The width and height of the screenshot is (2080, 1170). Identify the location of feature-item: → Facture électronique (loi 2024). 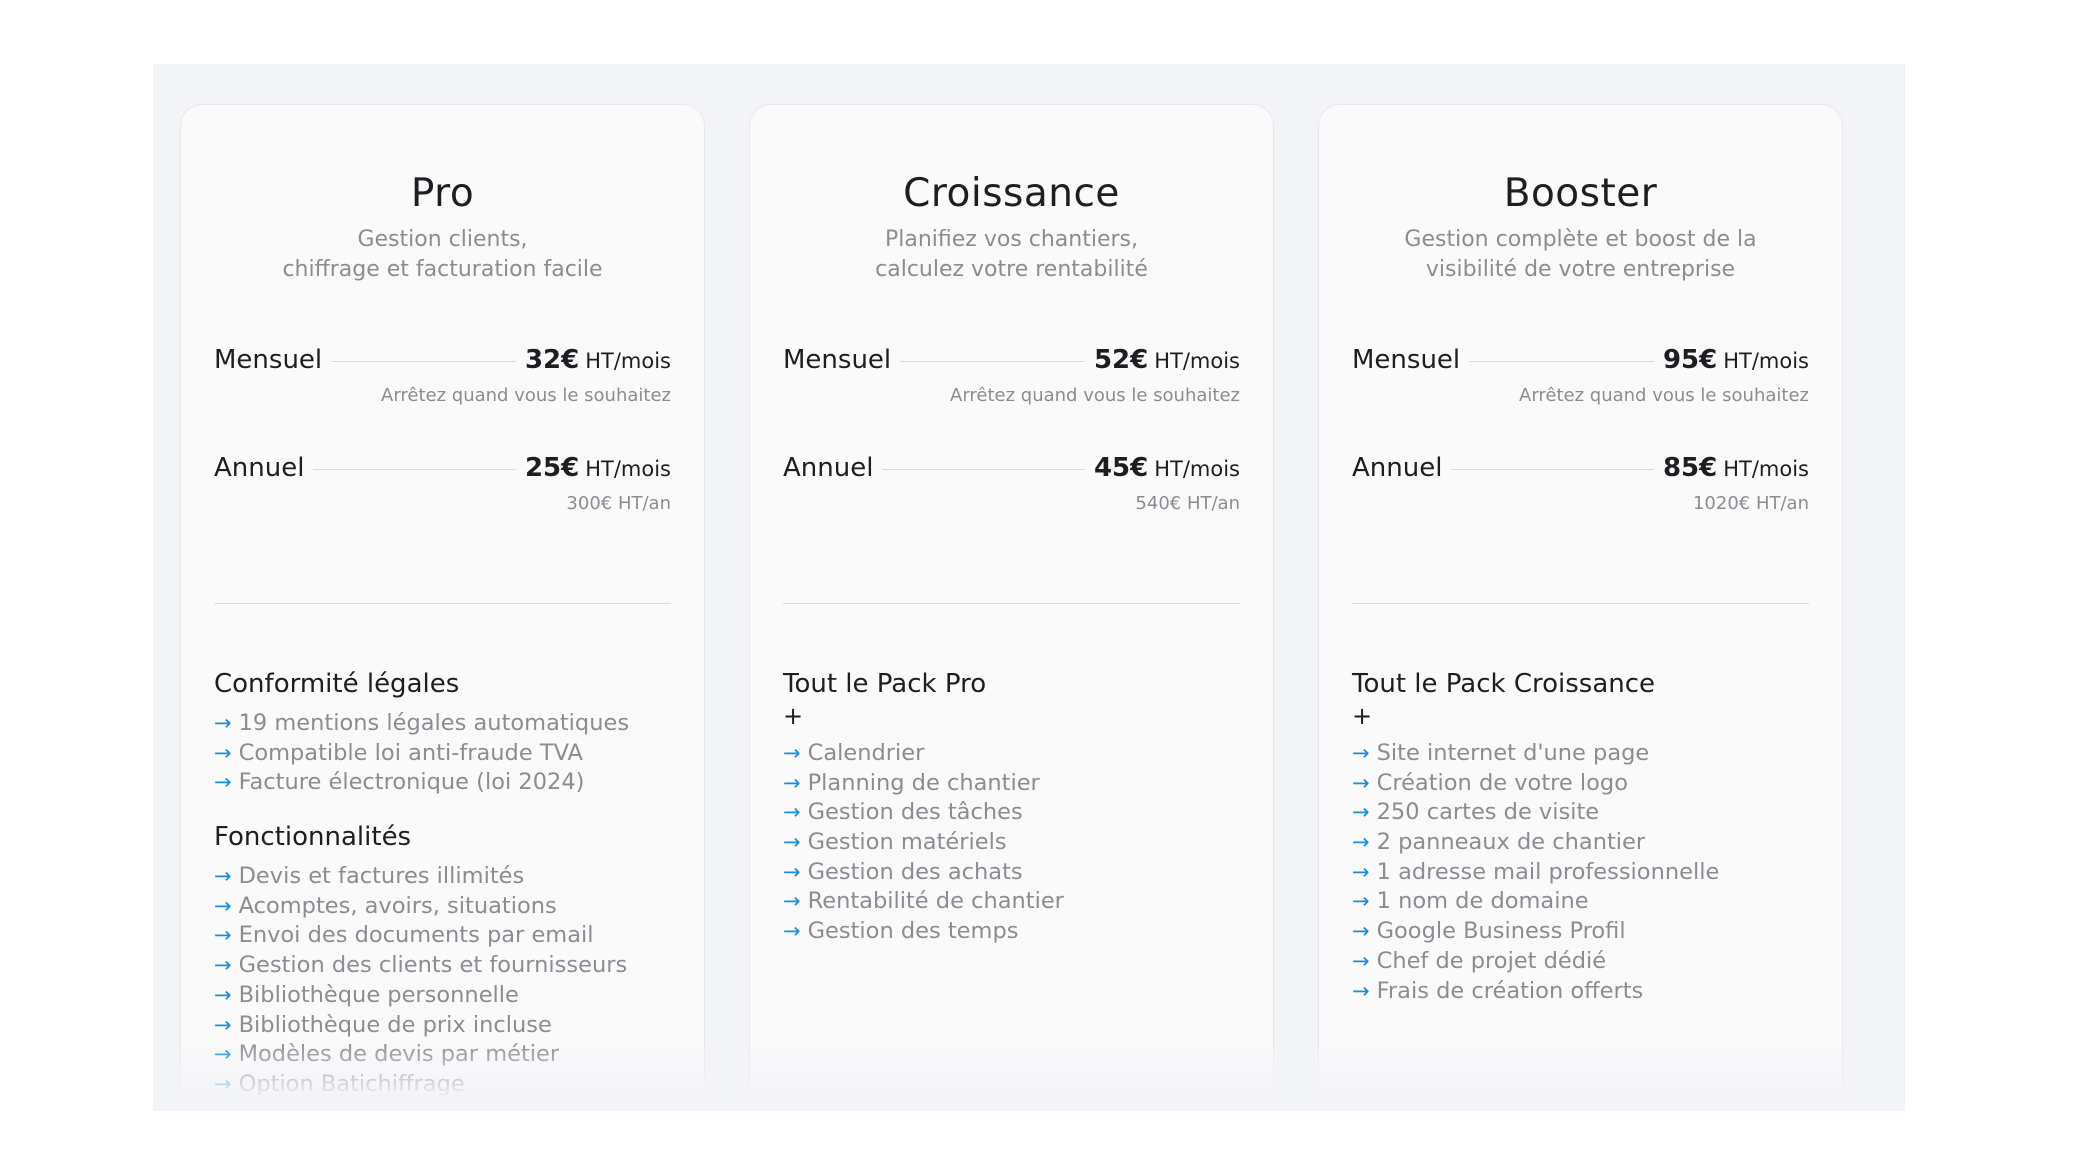
(399, 782).